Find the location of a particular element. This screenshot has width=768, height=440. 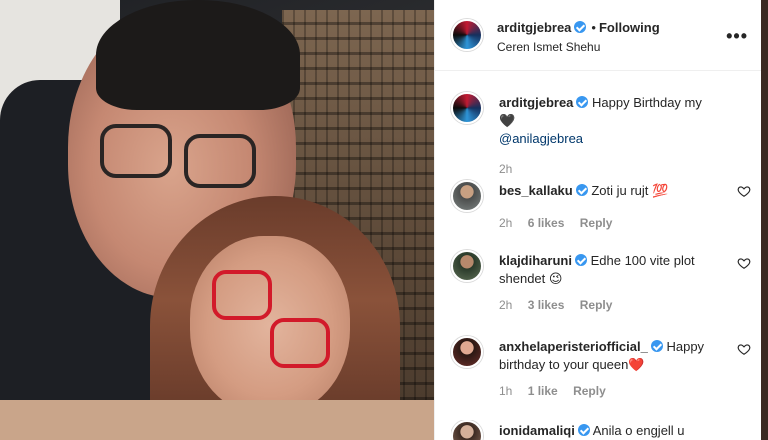

caption-mention: @anilagjebrea is located at coordinates (541, 138).